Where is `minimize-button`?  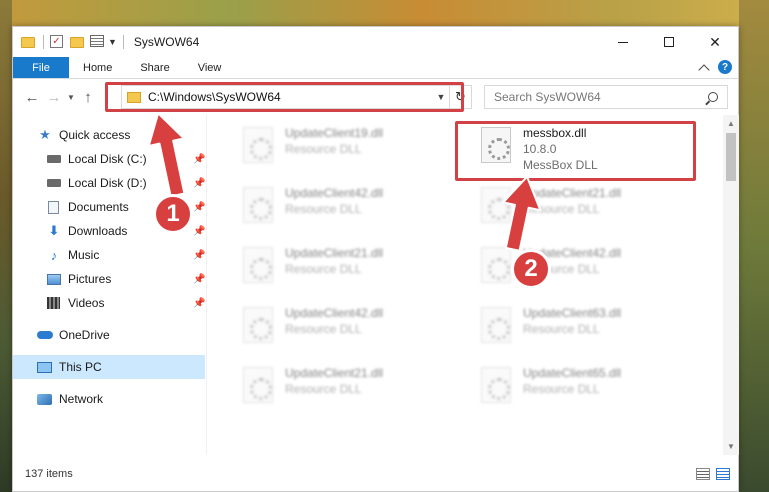 minimize-button is located at coordinates (623, 42).